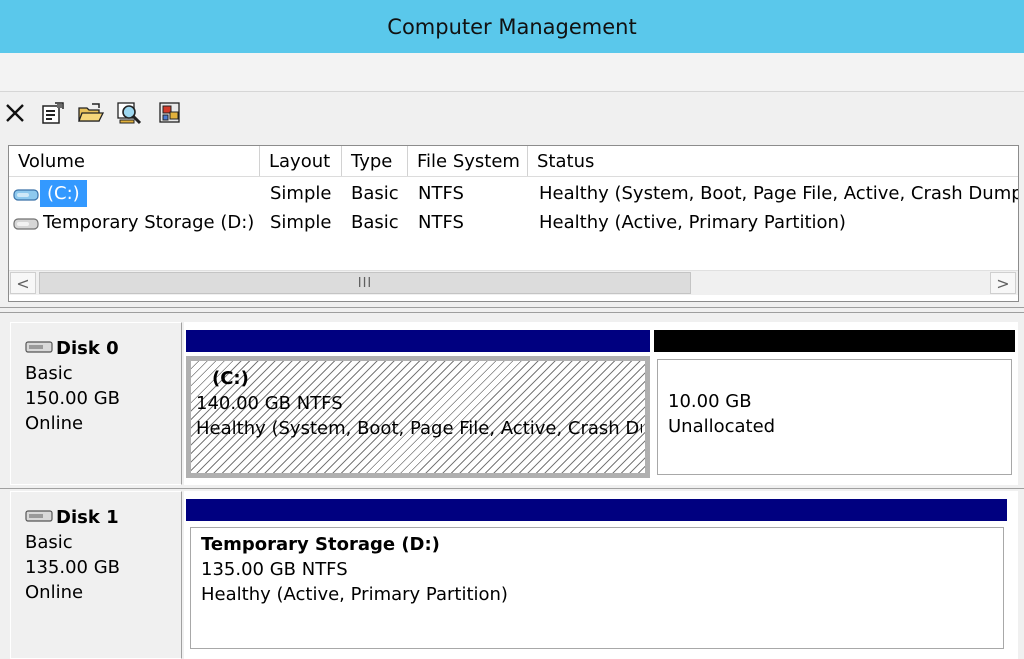  Describe the element at coordinates (274, 569) in the screenshot. I see `partition-size: 135.00 GB NTFS` at that location.